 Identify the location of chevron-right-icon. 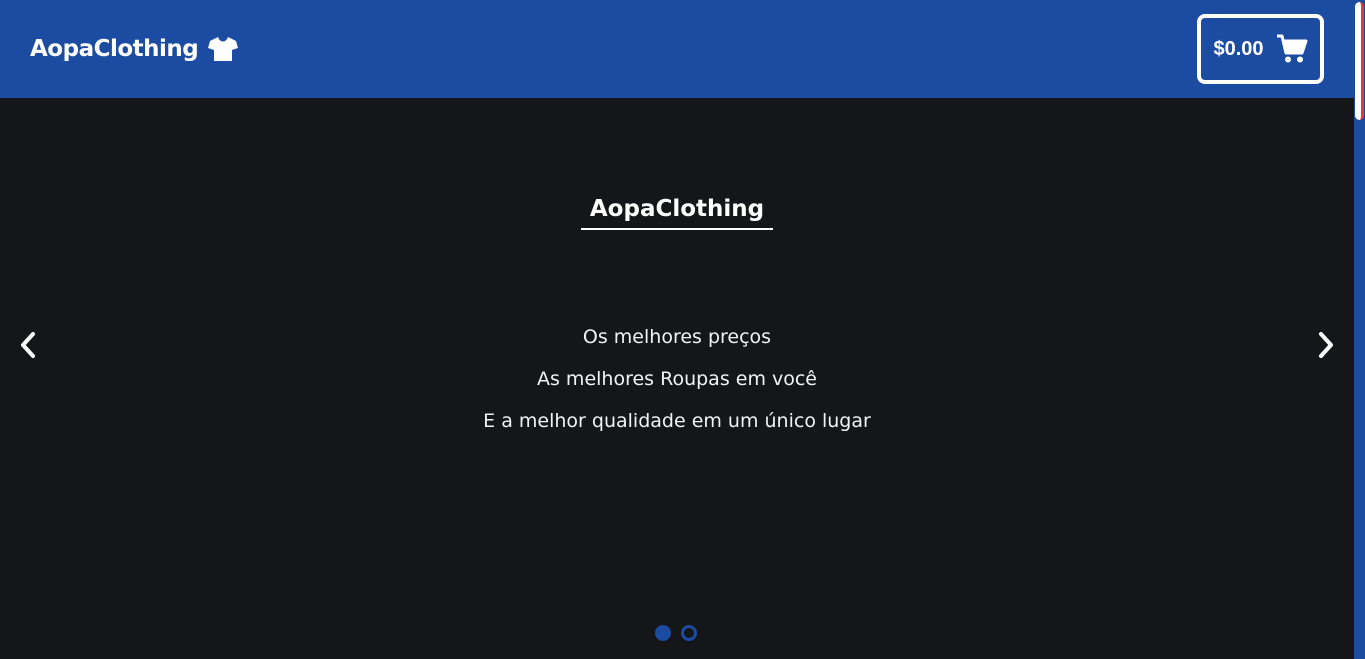
(1326, 345).